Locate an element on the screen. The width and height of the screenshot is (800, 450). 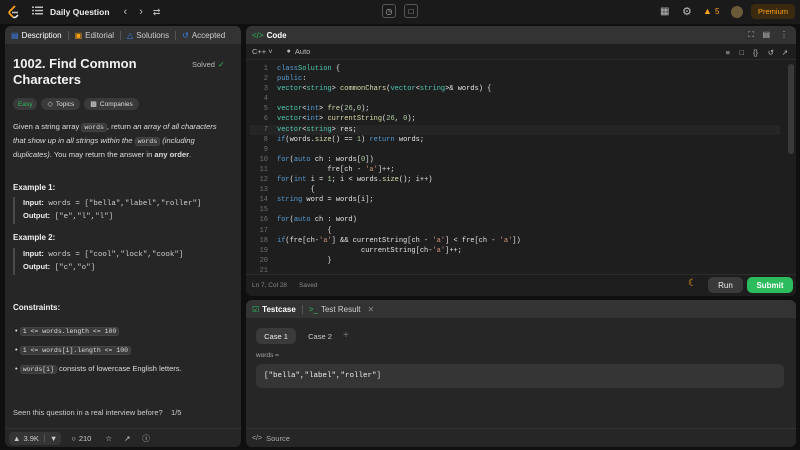
leetcode-logo-icon is located at coordinates (14, 12).